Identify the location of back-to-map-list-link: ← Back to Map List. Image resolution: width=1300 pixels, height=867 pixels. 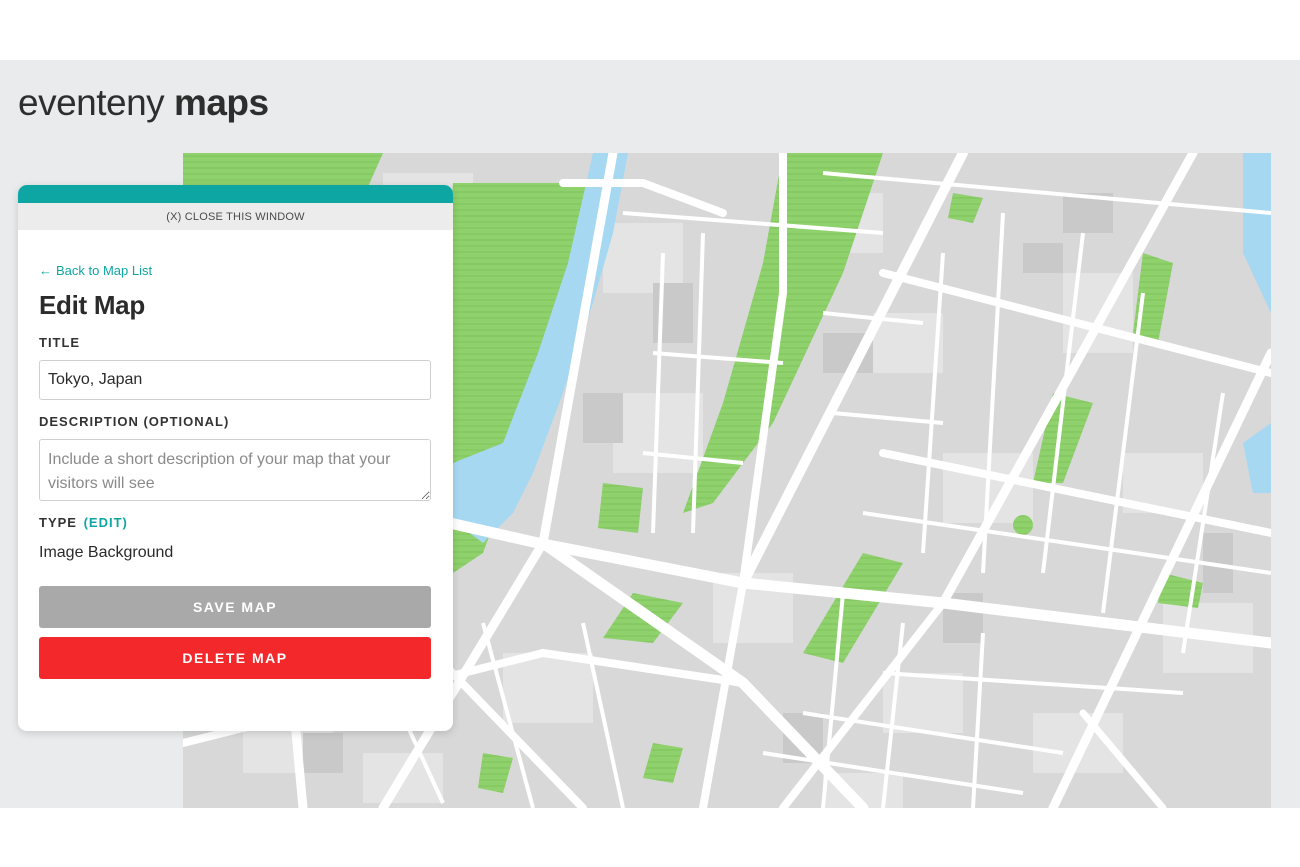
(95, 270).